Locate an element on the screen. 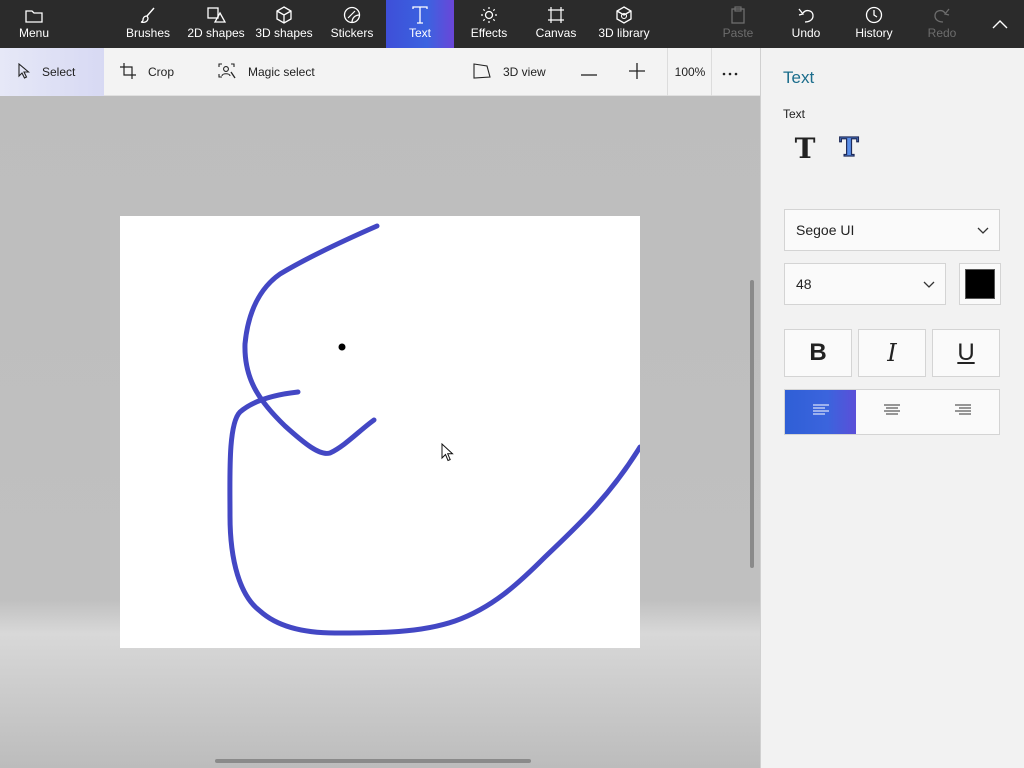  select-button: Select is located at coordinates (52, 72).